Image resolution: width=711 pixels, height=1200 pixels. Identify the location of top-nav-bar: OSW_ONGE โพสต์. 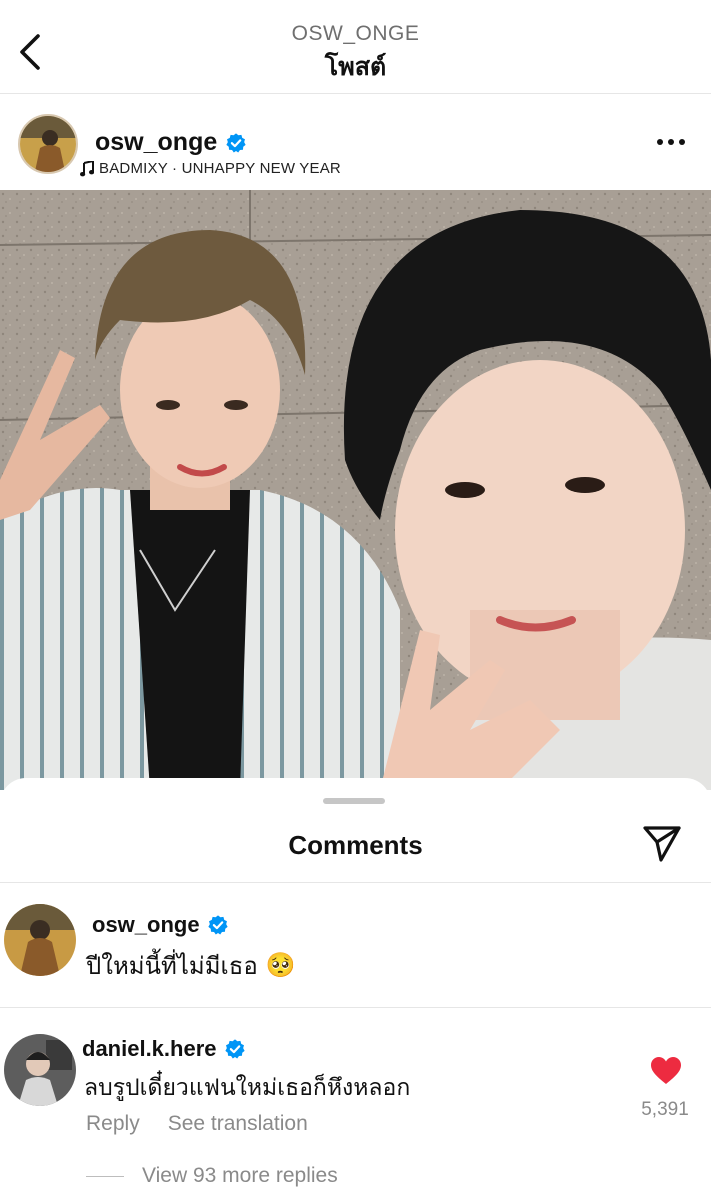
(355, 47).